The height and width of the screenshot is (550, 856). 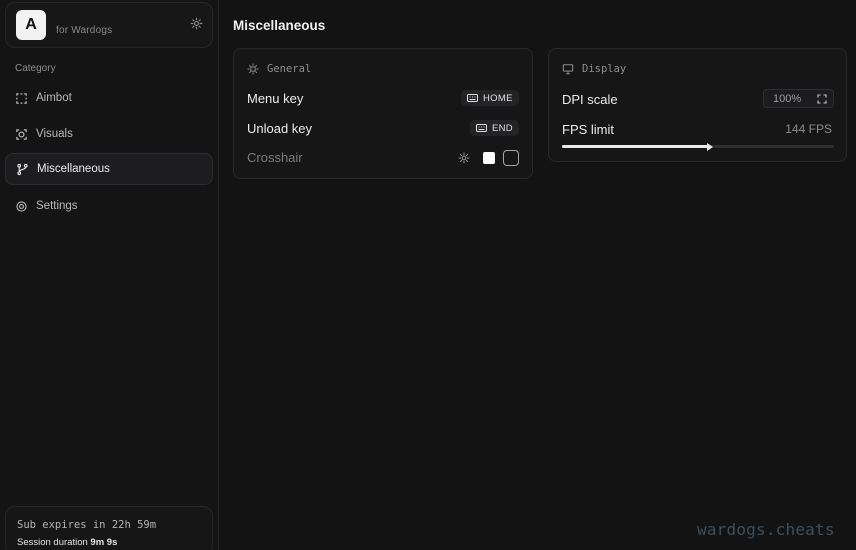 I want to click on dpi-scale-input: 100%, so click(x=798, y=98).